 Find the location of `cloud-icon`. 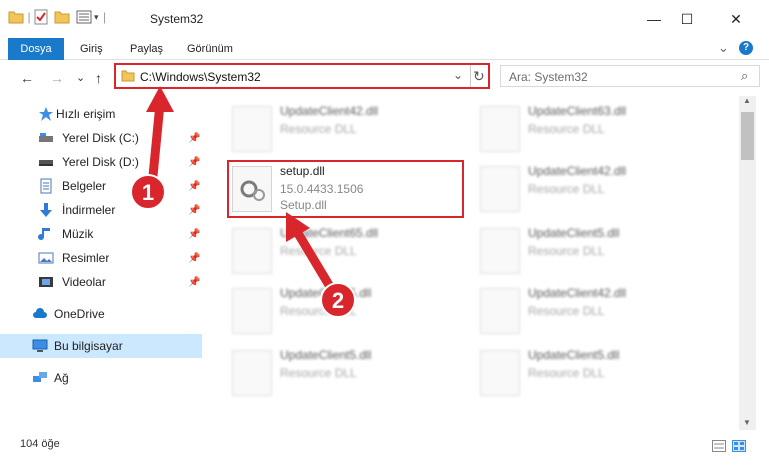

cloud-icon is located at coordinates (40, 313).